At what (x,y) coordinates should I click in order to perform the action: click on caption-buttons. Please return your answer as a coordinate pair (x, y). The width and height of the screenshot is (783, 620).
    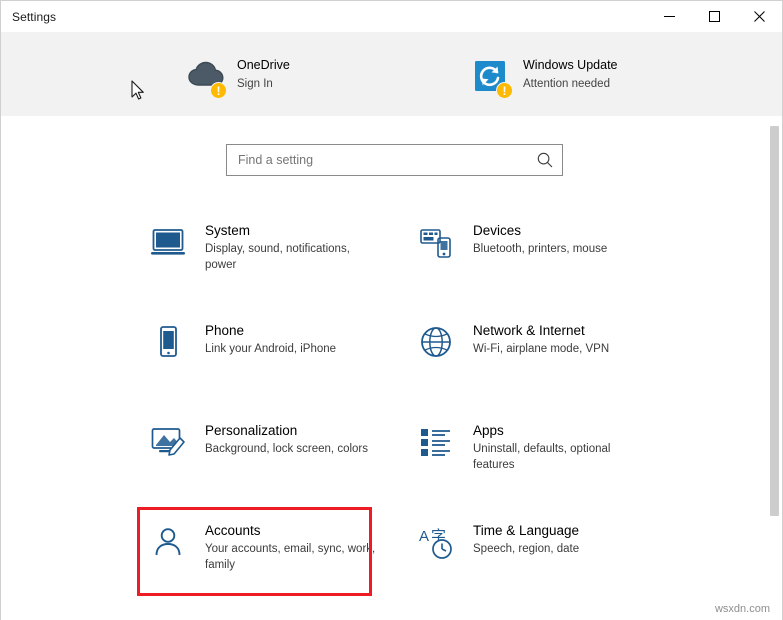
    Looking at the image, I should click on (714, 16).